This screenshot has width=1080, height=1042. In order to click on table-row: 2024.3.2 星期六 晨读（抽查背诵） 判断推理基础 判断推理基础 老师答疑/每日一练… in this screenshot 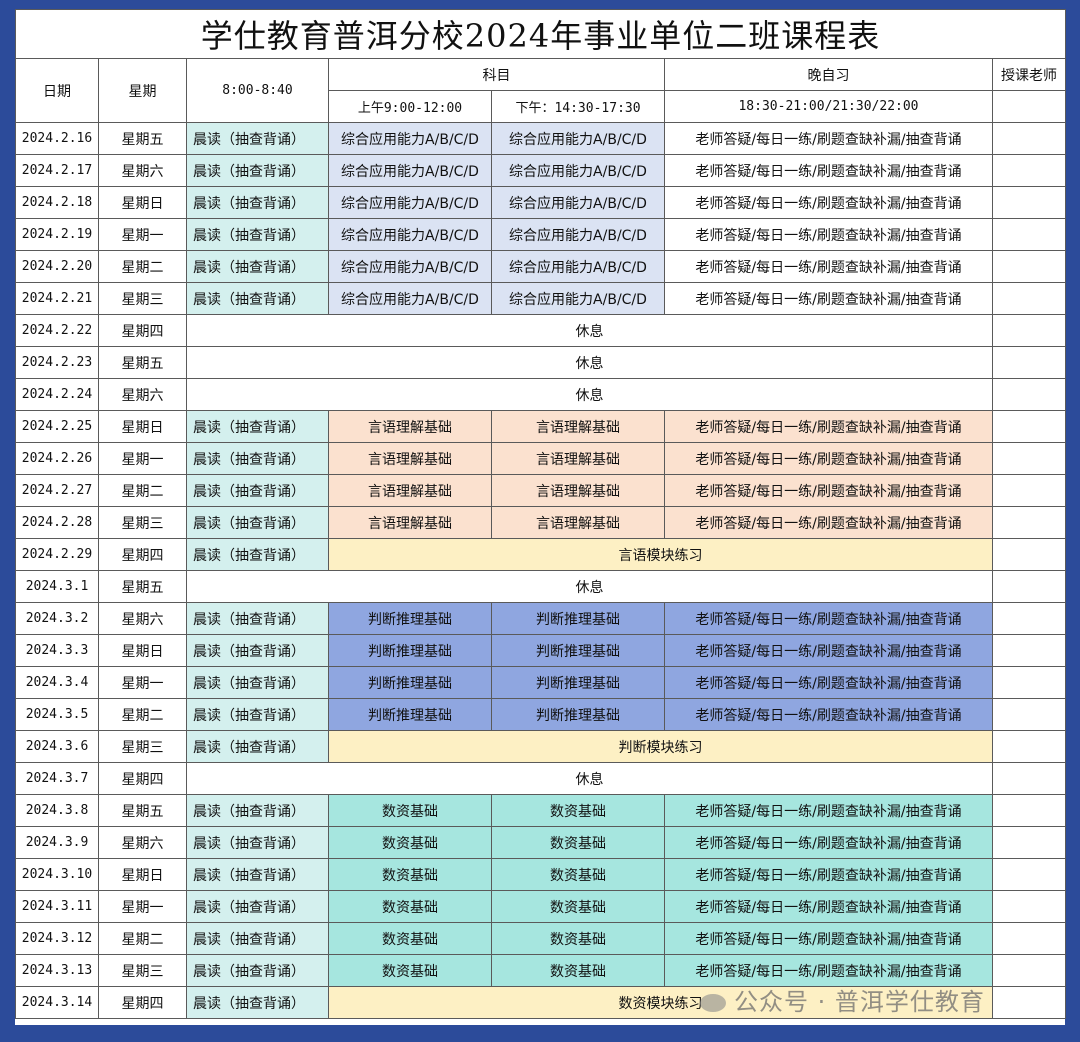, I will do `click(541, 618)`.